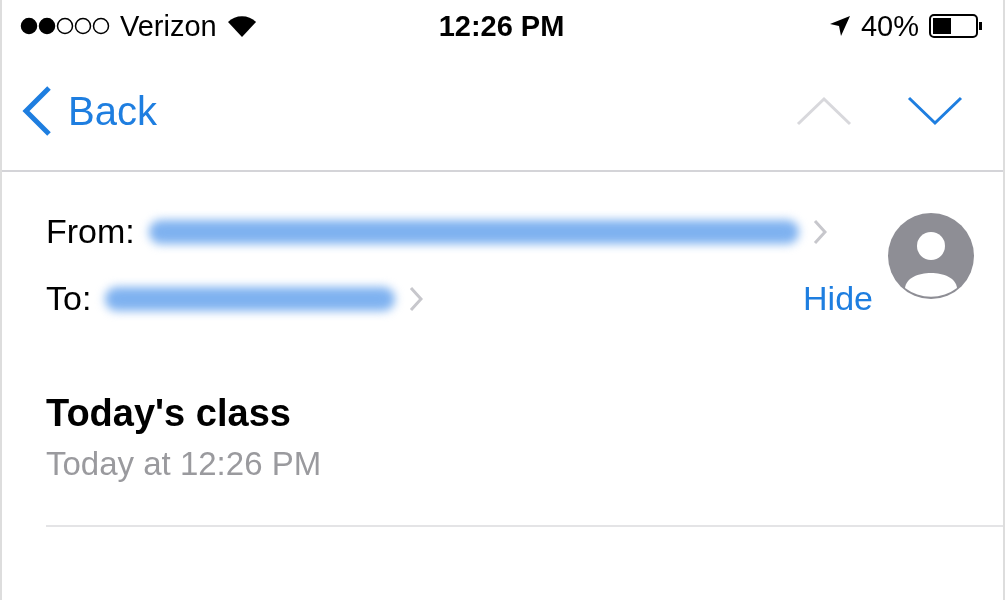 The height and width of the screenshot is (600, 1005). I want to click on battery-icon, so click(956, 26).